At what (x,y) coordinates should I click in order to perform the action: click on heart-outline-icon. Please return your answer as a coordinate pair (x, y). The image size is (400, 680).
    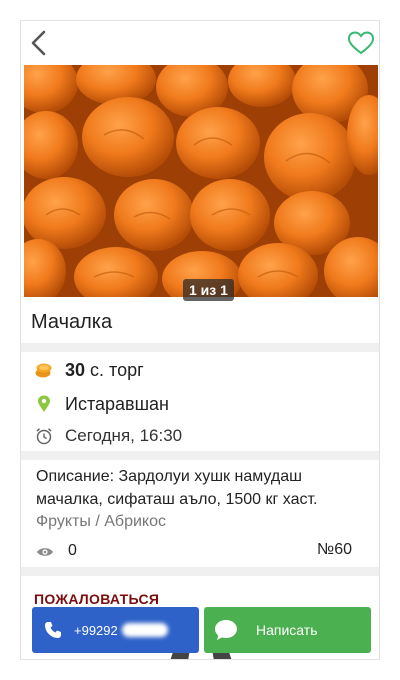
    Looking at the image, I should click on (361, 43).